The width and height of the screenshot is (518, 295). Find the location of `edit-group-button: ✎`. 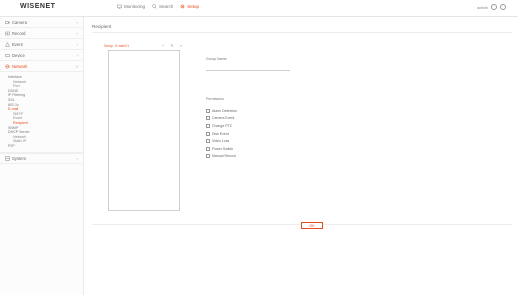

edit-group-button: ✎ is located at coordinates (172, 45).